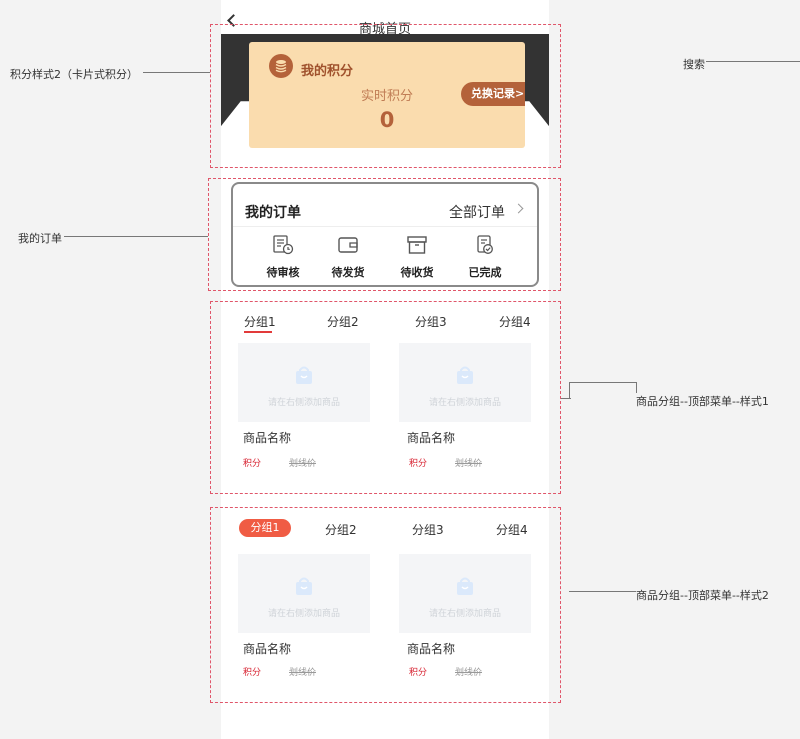 This screenshot has height=739, width=800. Describe the element at coordinates (485, 272) in the screenshot. I see `order-status-label: 已完成` at that location.